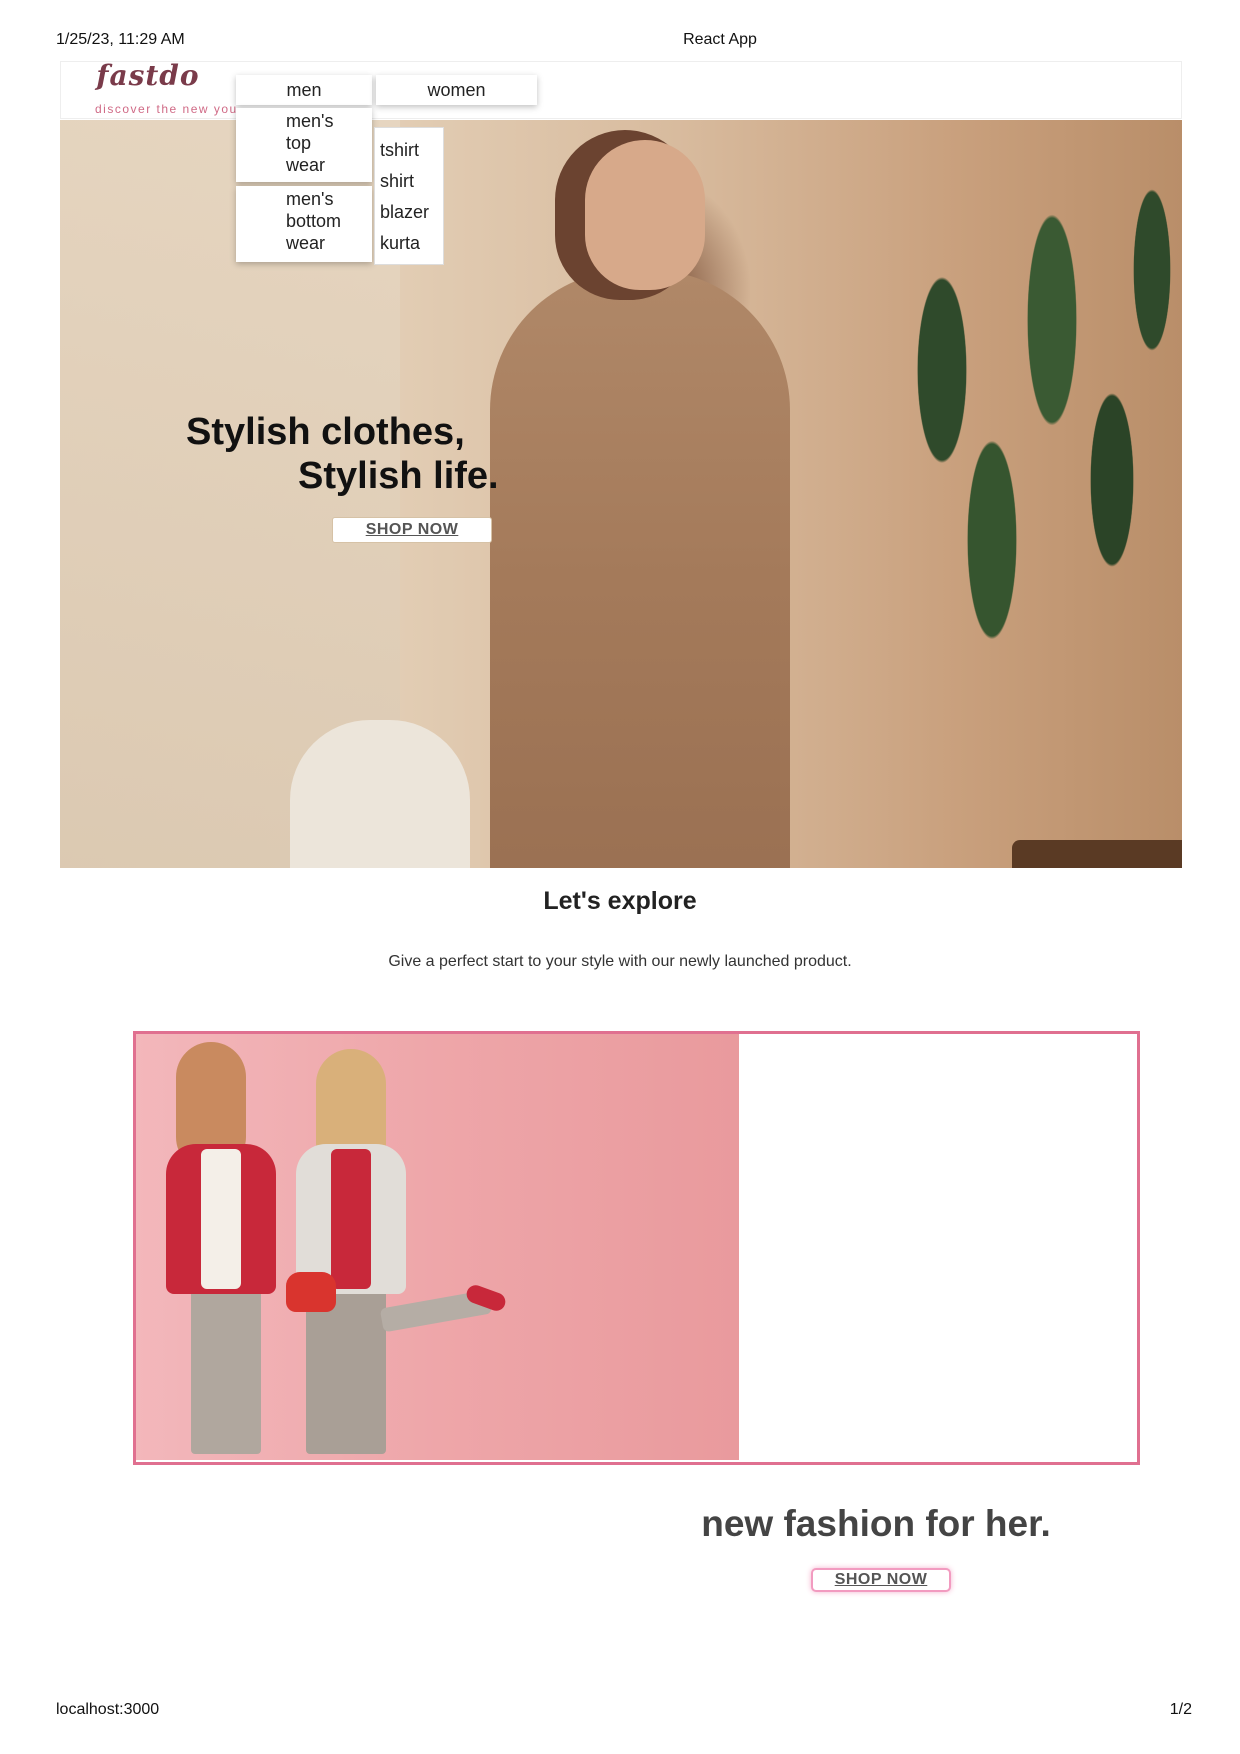 The height and width of the screenshot is (1754, 1240). I want to click on promo-model-2-shirt, so click(351, 1219).